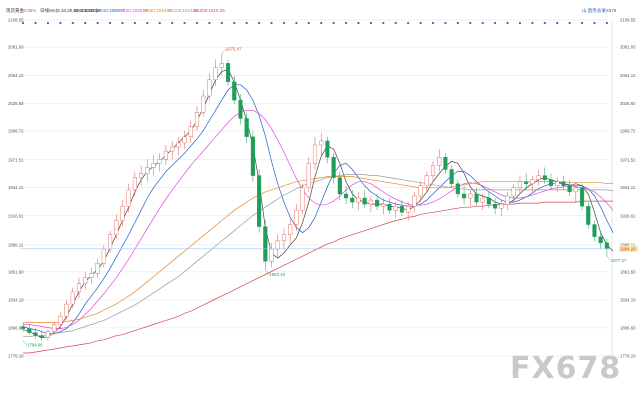 This screenshot has width=640, height=400. What do you see at coordinates (628, 130) in the screenshot?
I see `y-tick-right: 1999.72` at bounding box center [628, 130].